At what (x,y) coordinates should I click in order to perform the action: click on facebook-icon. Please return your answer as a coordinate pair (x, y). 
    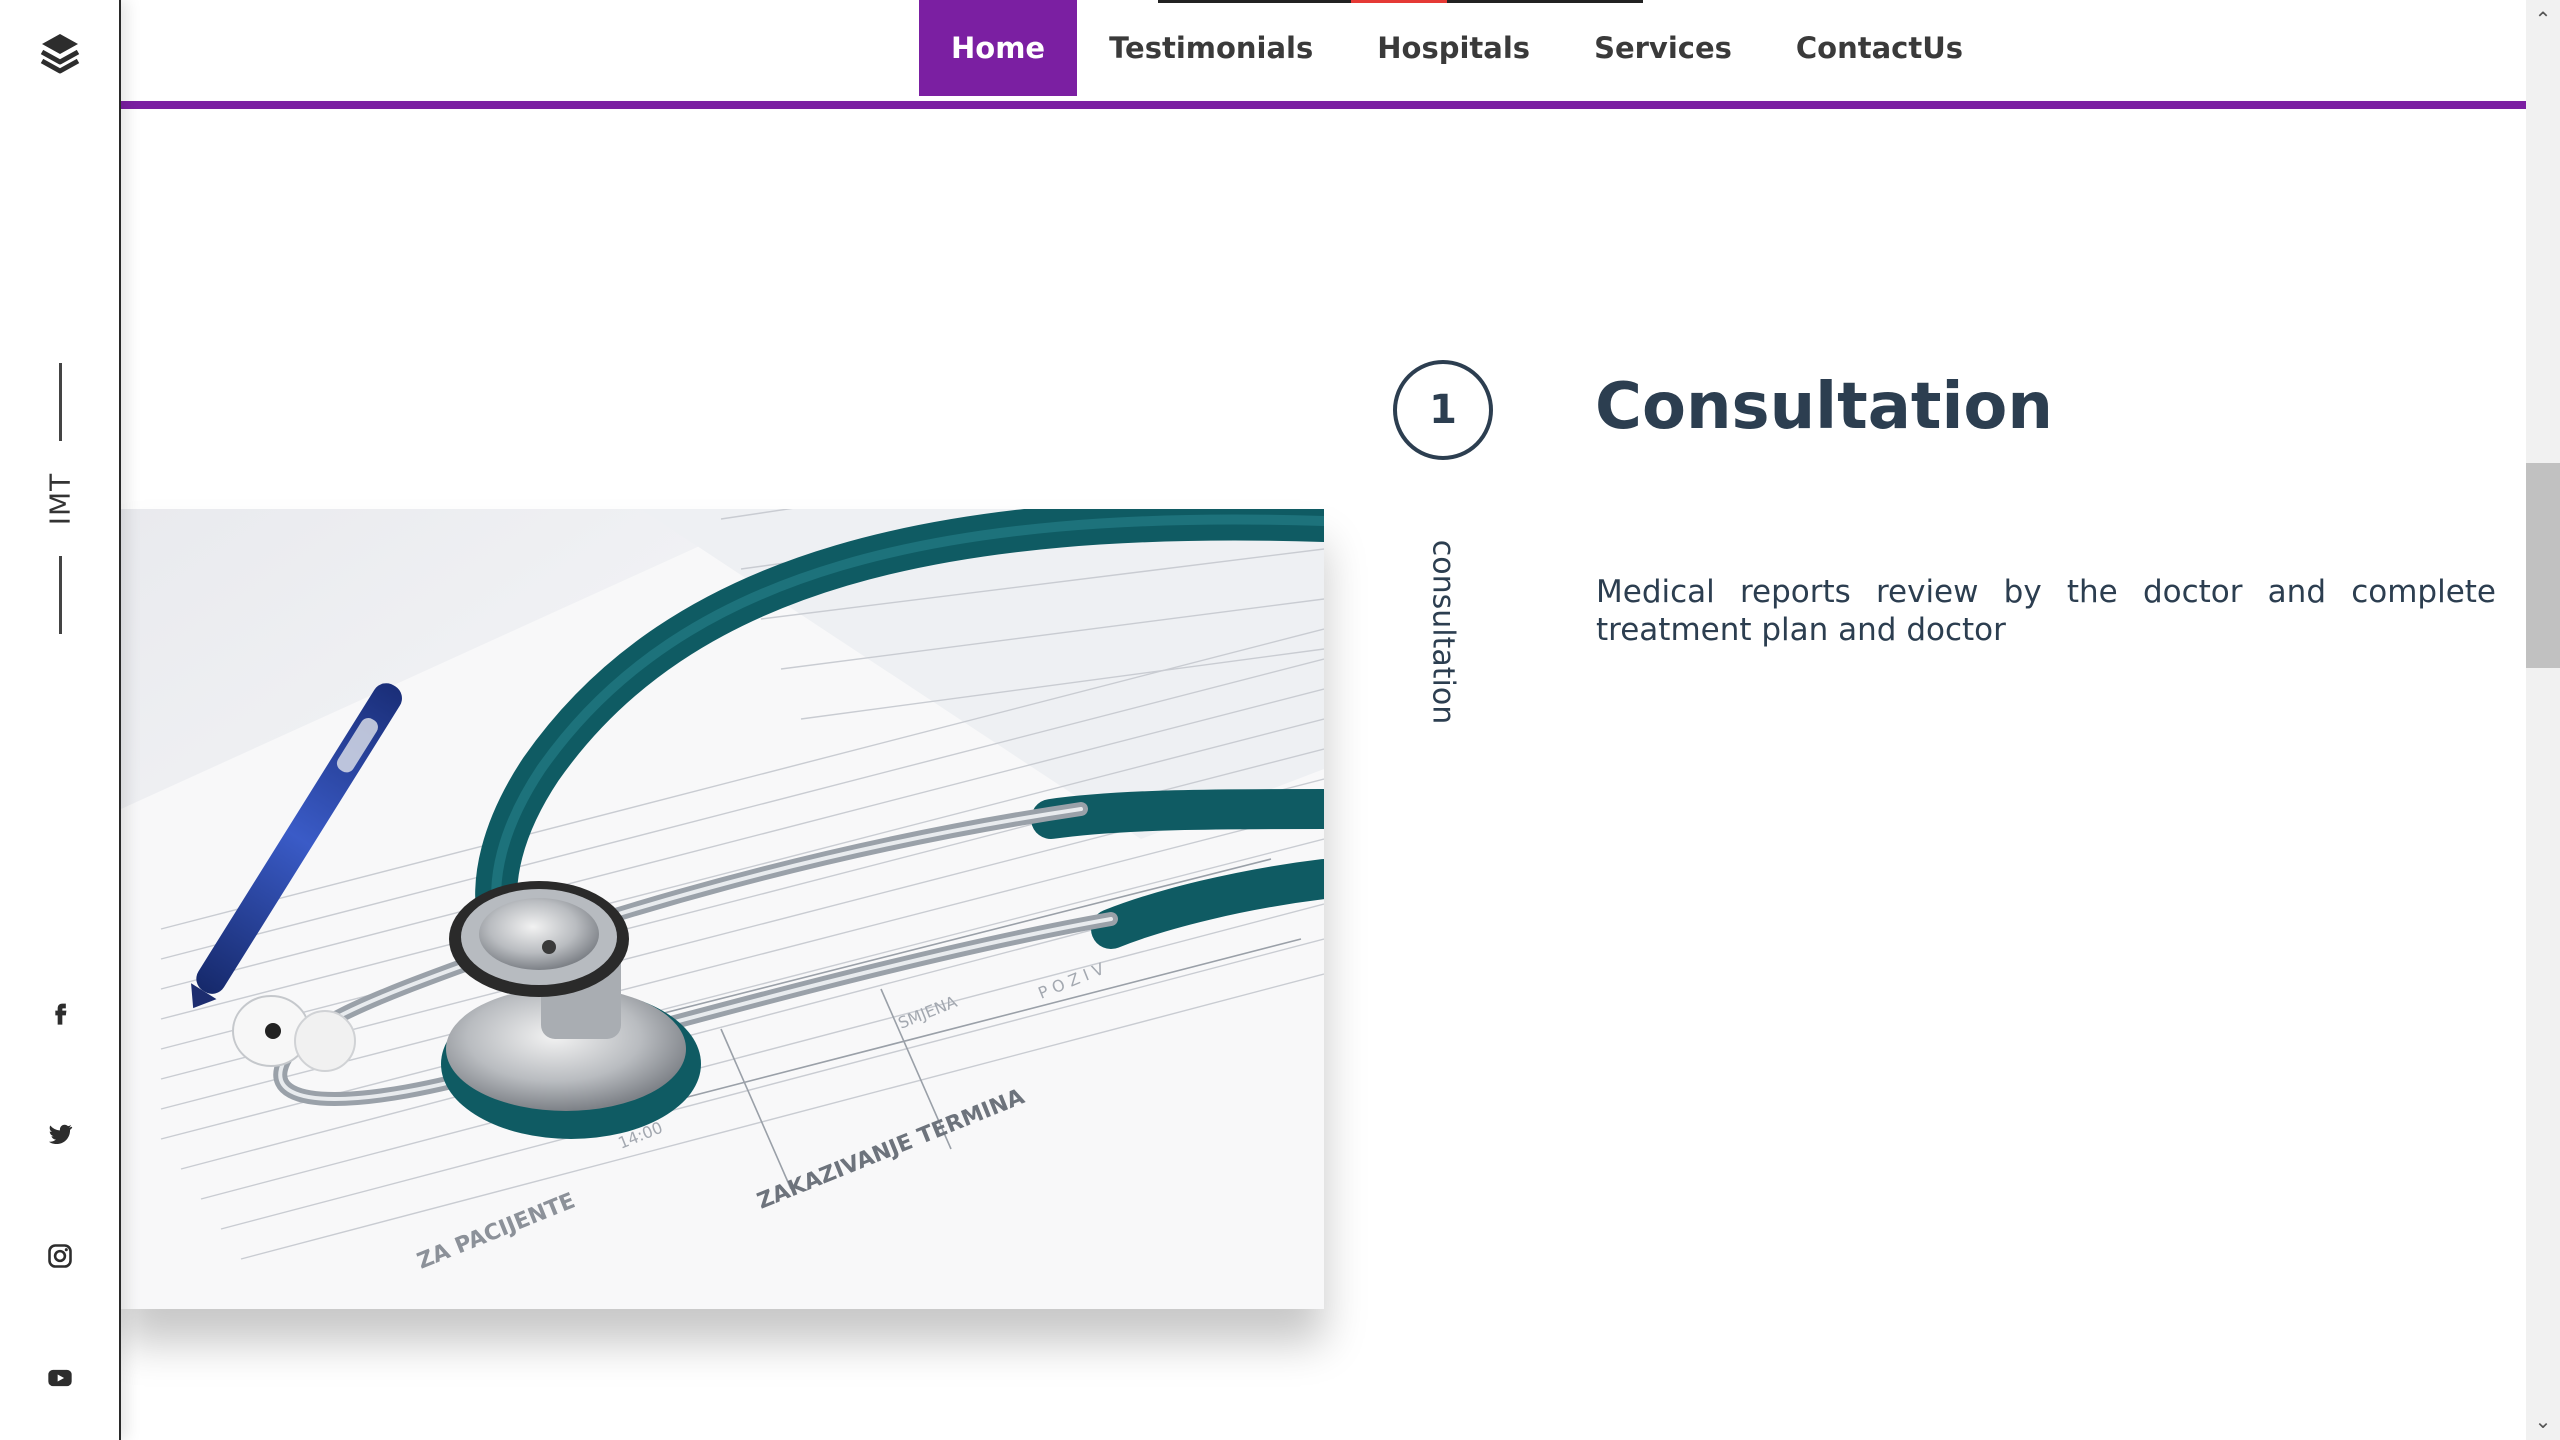
    Looking at the image, I should click on (60, 1013).